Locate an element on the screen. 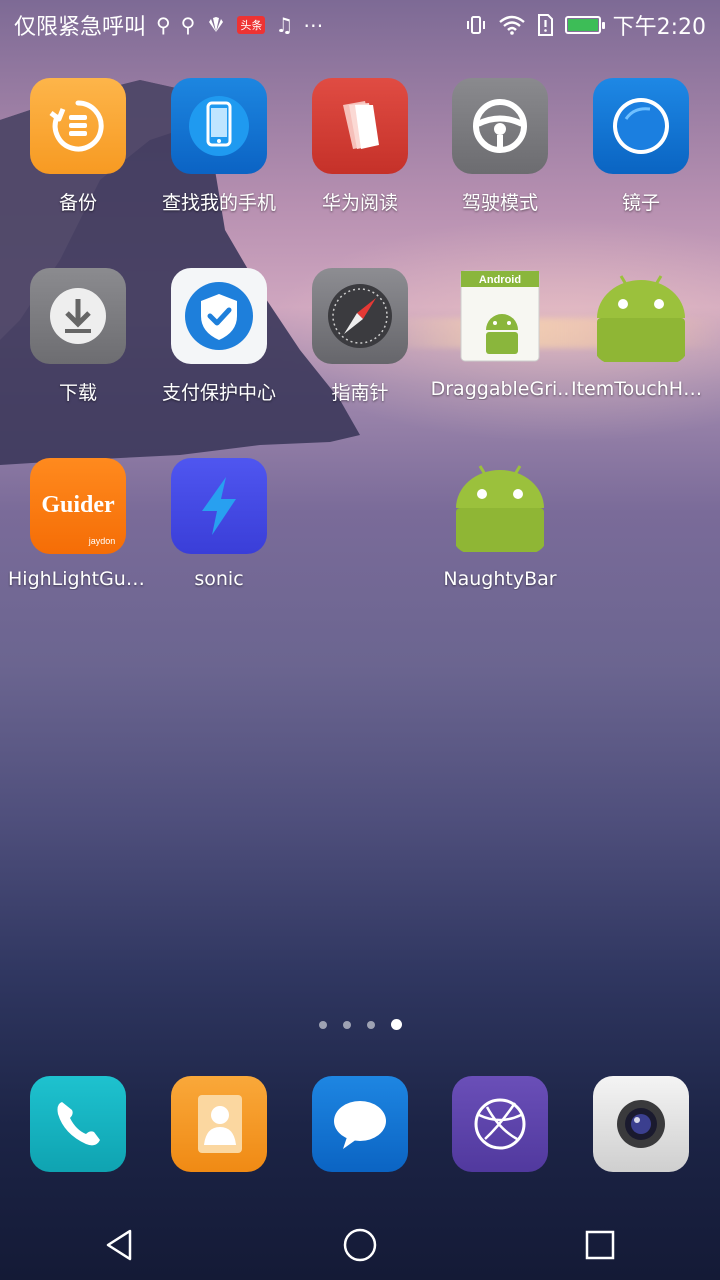  dock-camera is located at coordinates (641, 1124).